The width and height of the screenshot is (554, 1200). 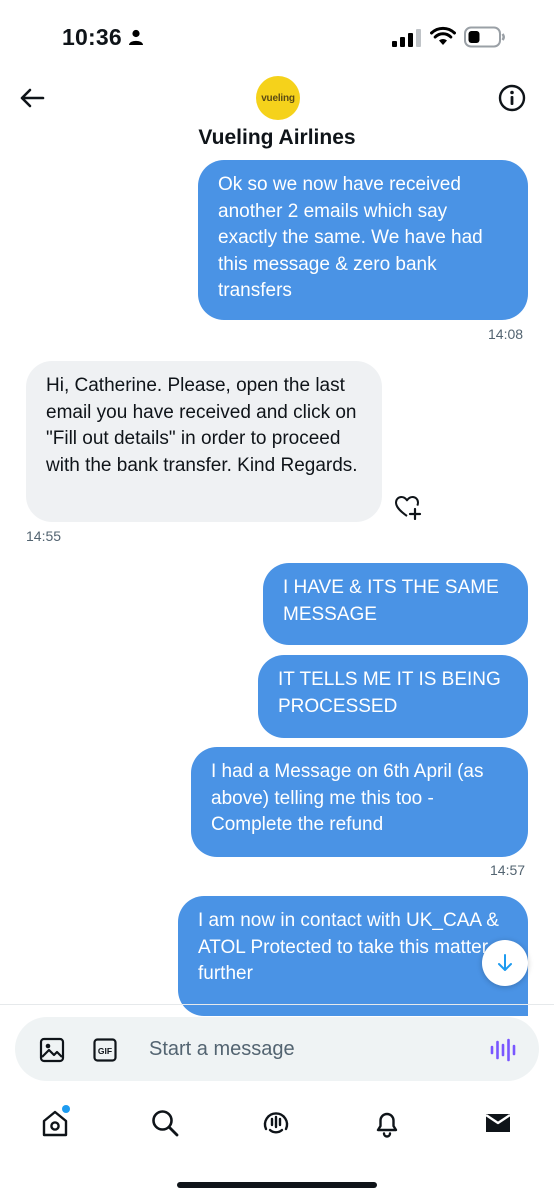 I want to click on message-timestamp: 14:08, so click(x=506, y=334).